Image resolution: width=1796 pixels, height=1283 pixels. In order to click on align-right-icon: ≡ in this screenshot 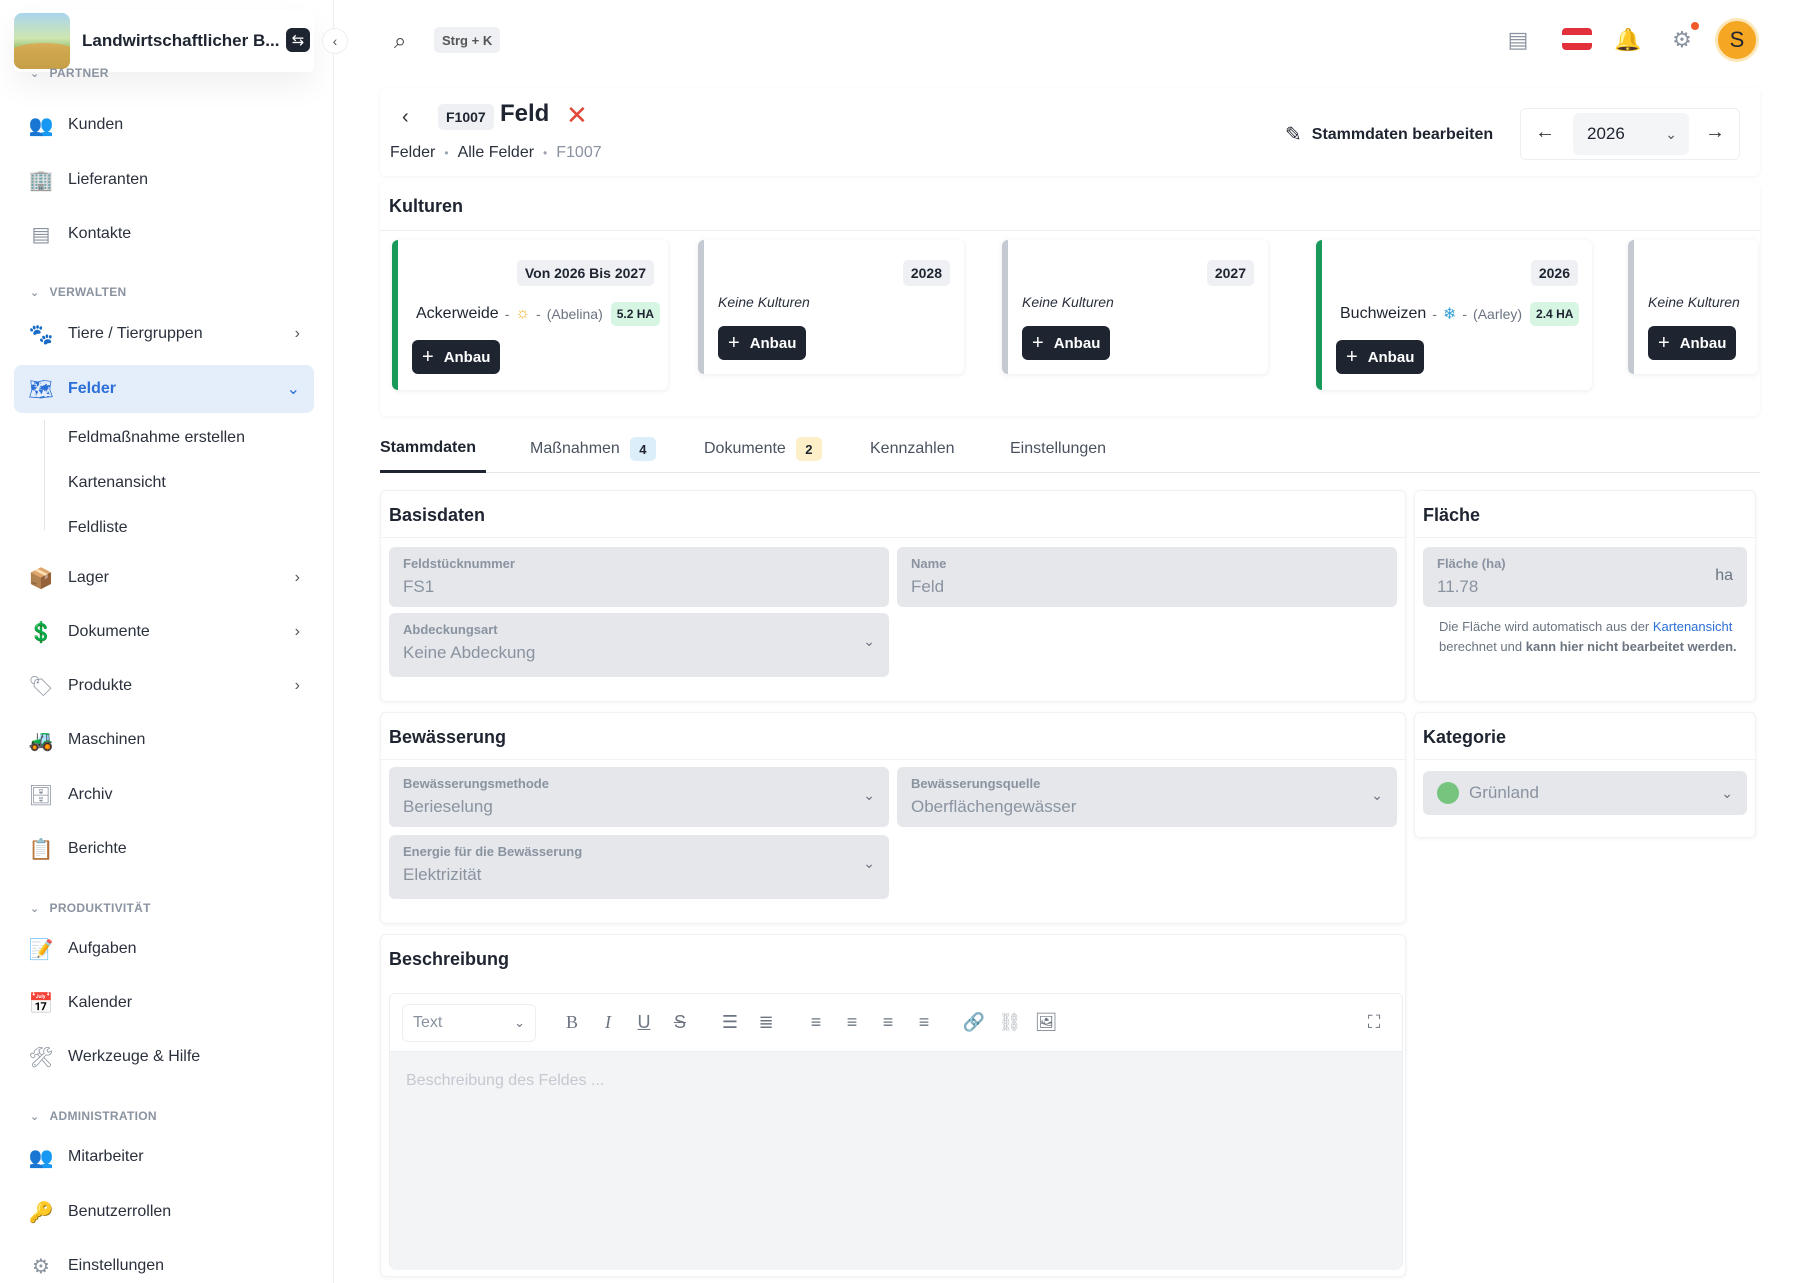, I will do `click(888, 1022)`.